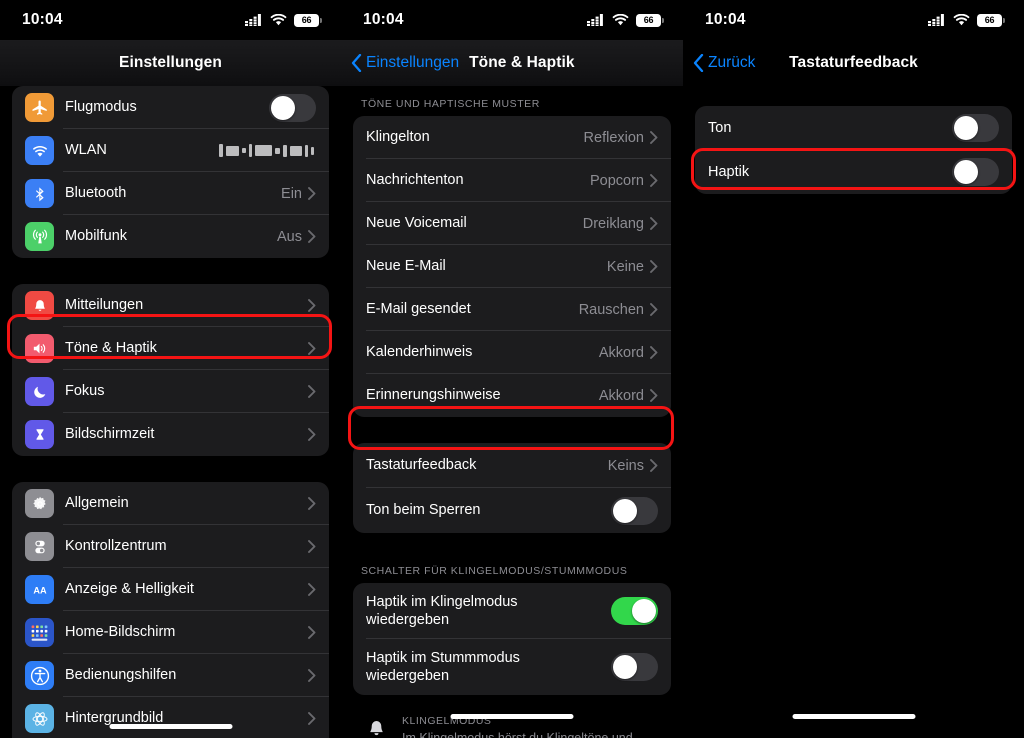 This screenshot has width=1024, height=738. What do you see at coordinates (632, 267) in the screenshot?
I see `row-value-area: Keine` at bounding box center [632, 267].